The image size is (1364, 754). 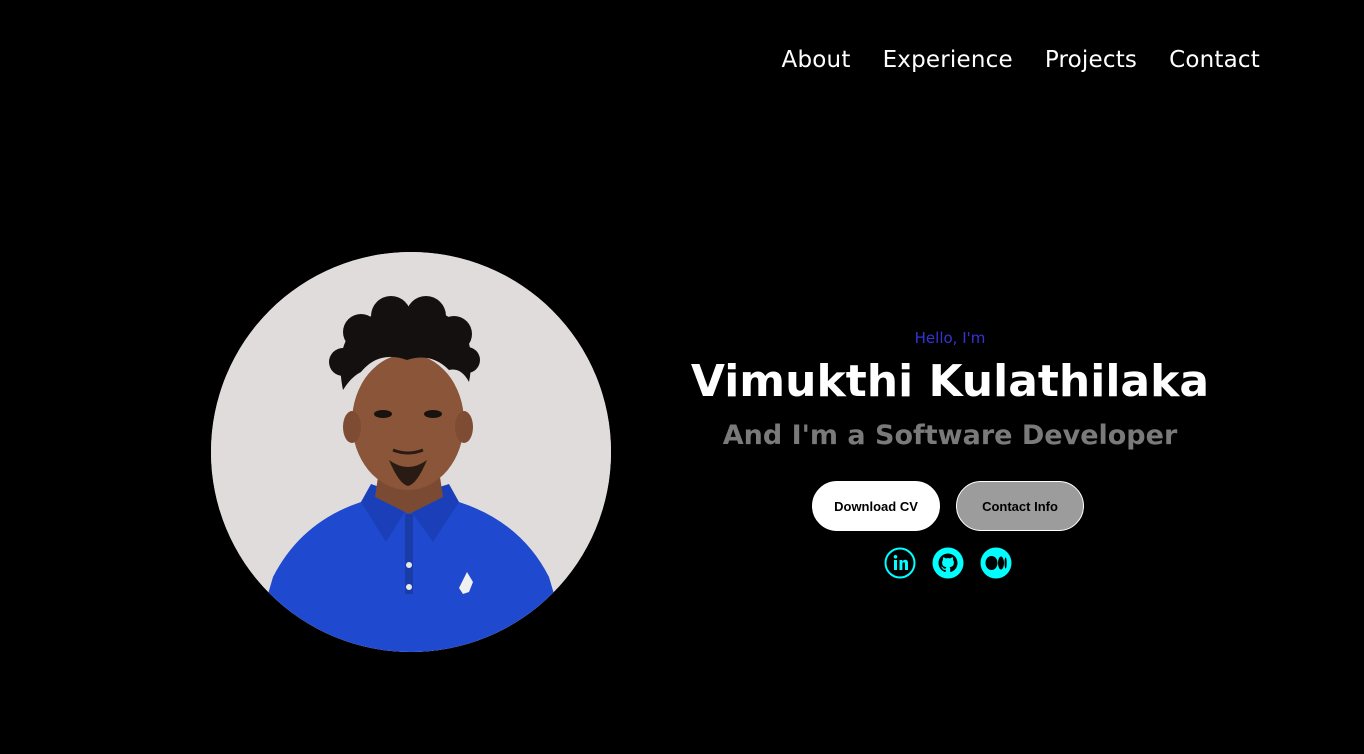 What do you see at coordinates (996, 563) in the screenshot?
I see `medium-icon` at bounding box center [996, 563].